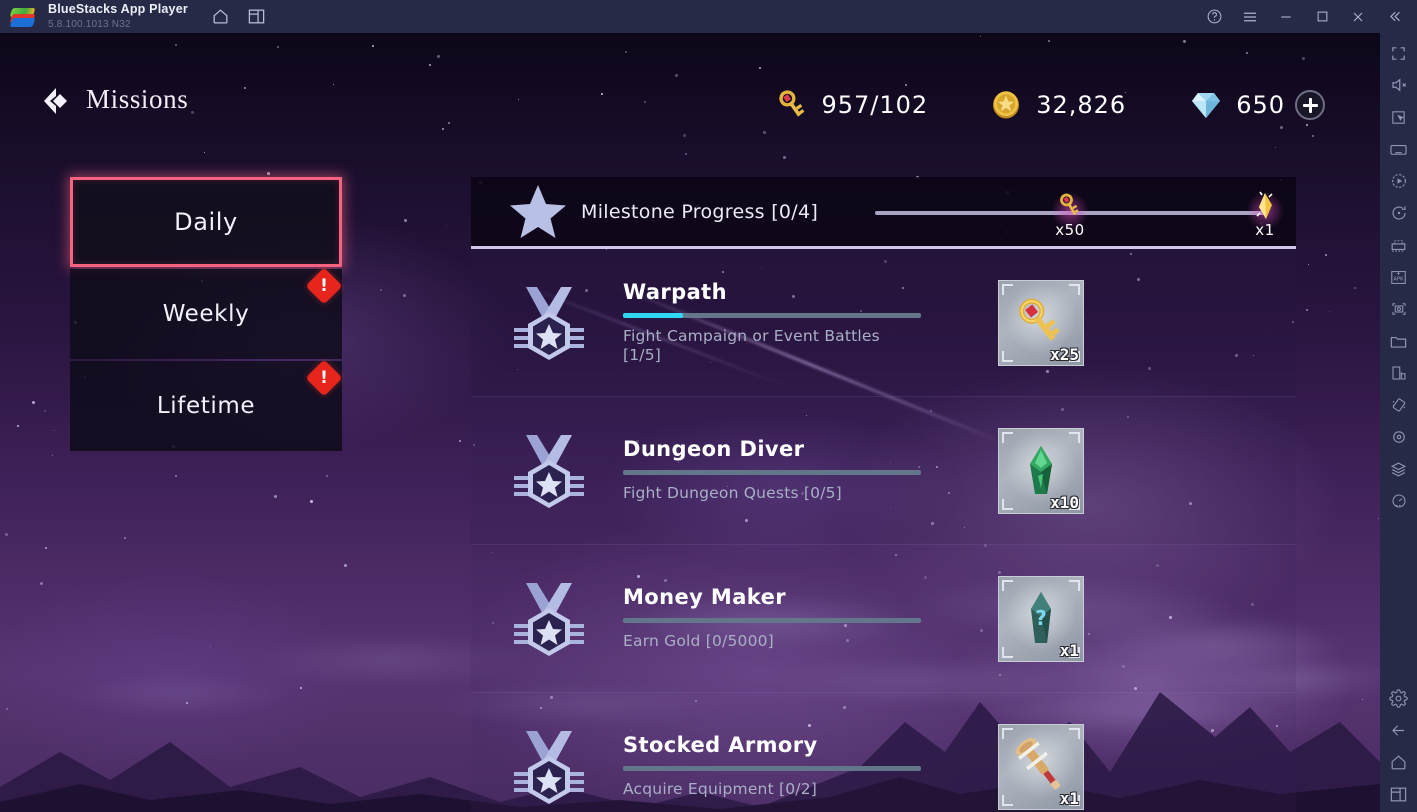 Image resolution: width=1417 pixels, height=812 pixels. I want to click on currency-gold: 32,826, so click(1056, 105).